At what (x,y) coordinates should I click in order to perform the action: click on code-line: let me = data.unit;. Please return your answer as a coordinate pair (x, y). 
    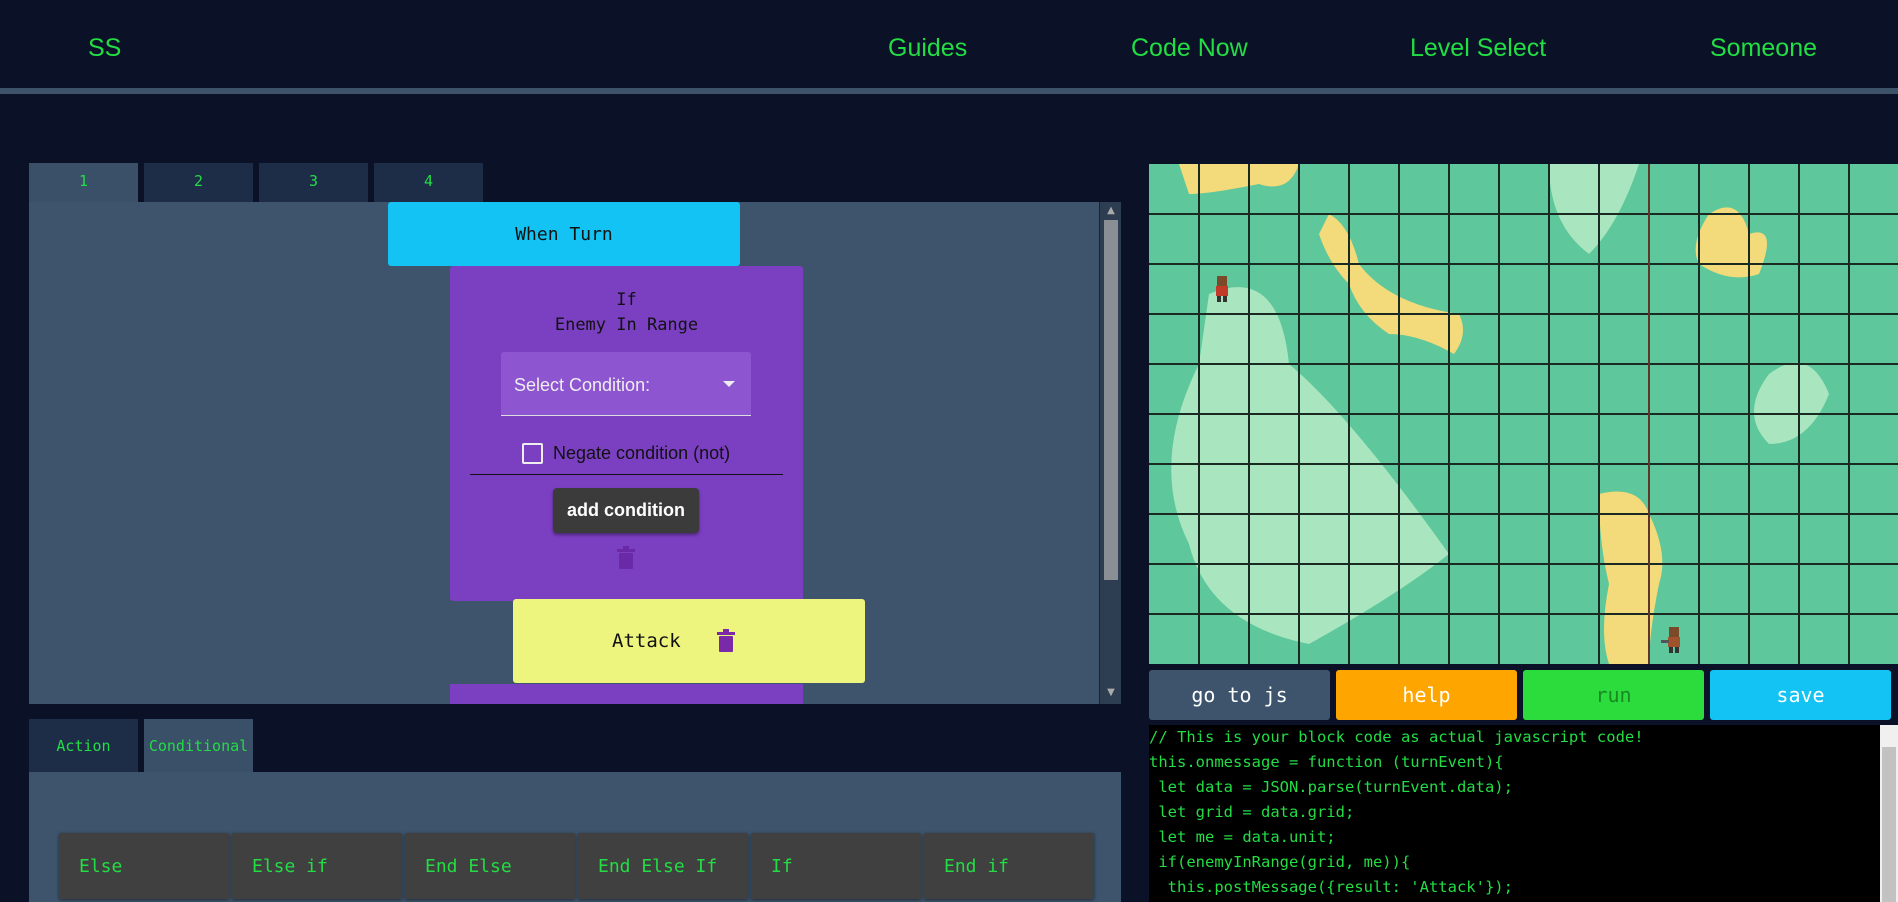
    Looking at the image, I should click on (1242, 837).